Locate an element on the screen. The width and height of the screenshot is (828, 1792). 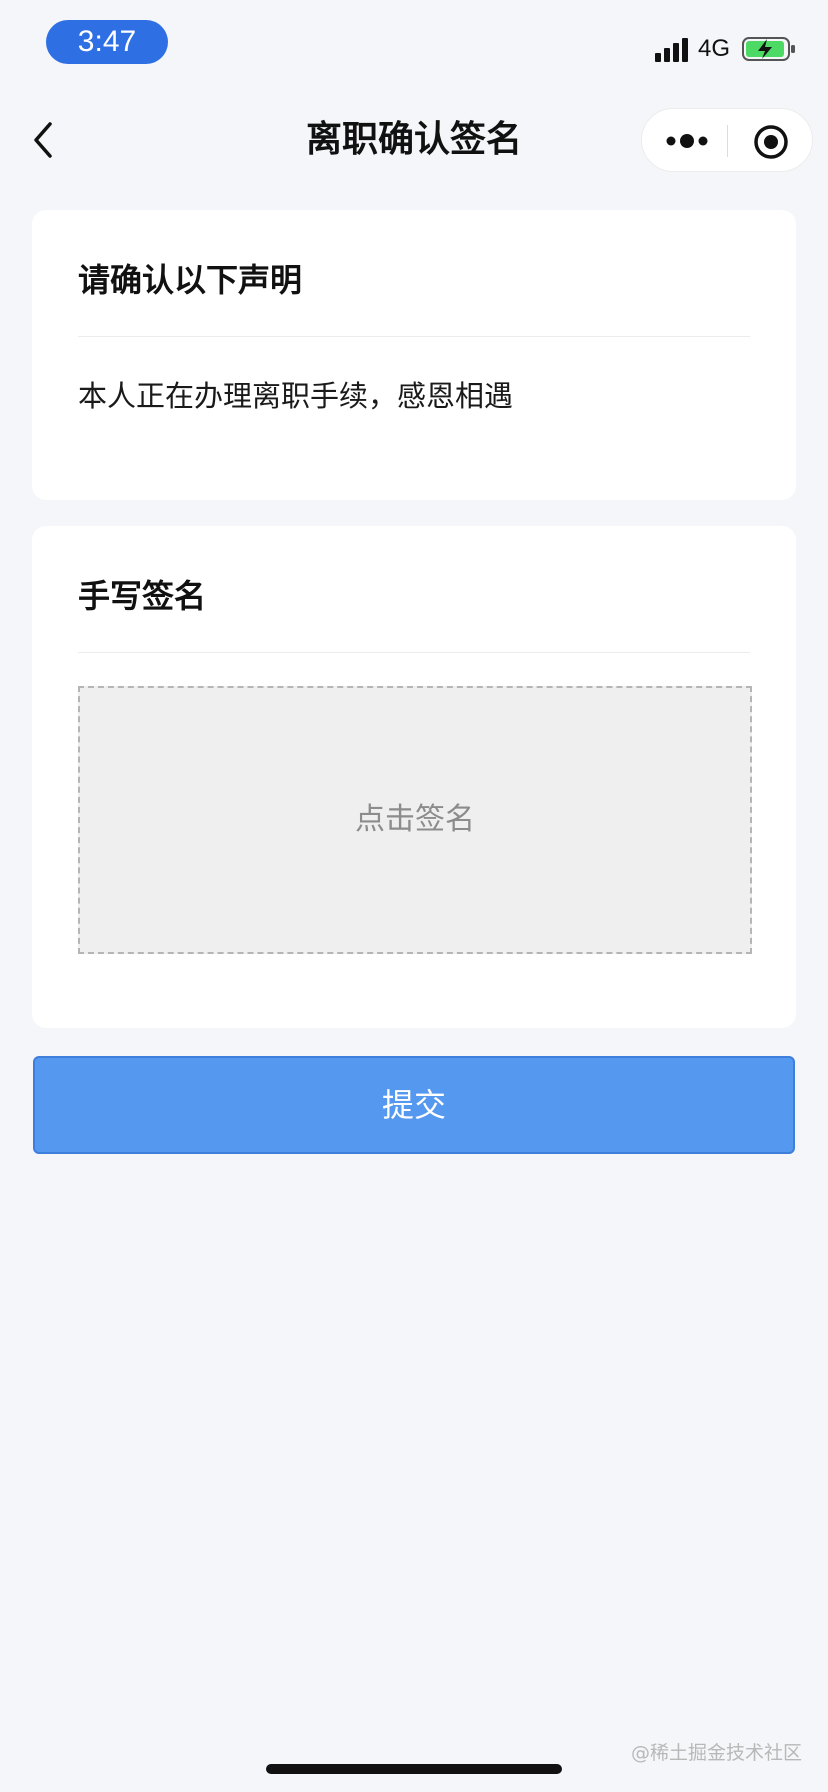
home-indicator is located at coordinates (414, 1769).